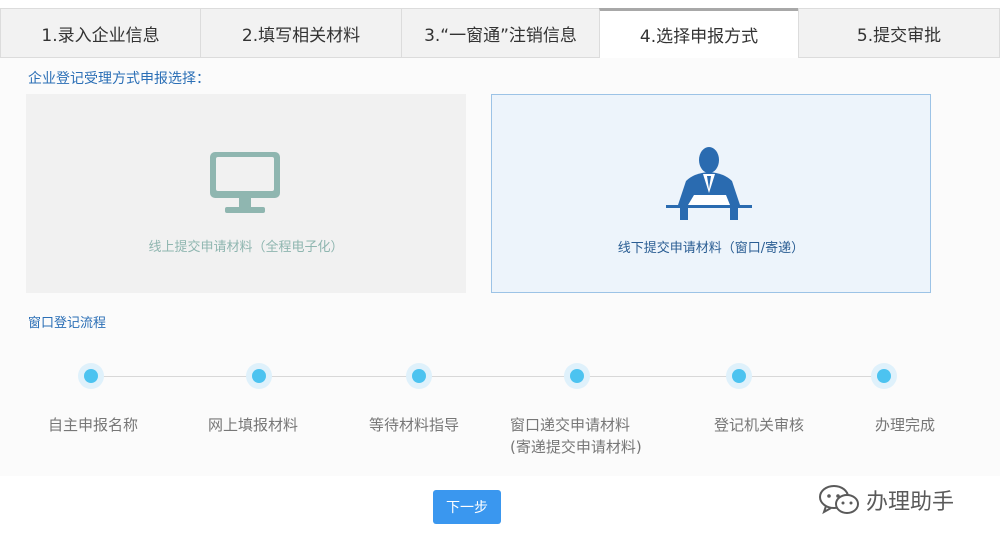 The image size is (1000, 545). What do you see at coordinates (709, 183) in the screenshot?
I see `clerk-at-desk-icon` at bounding box center [709, 183].